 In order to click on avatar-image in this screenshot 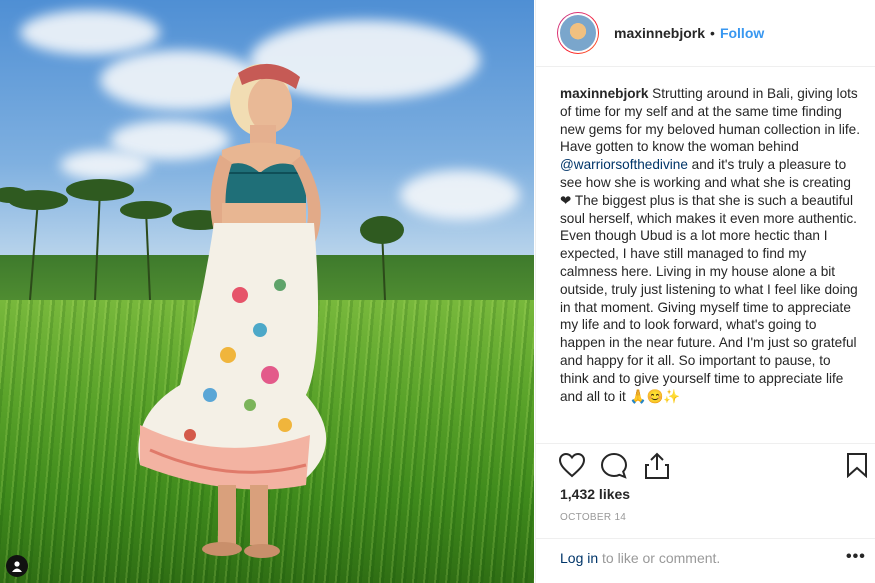, I will do `click(578, 33)`.